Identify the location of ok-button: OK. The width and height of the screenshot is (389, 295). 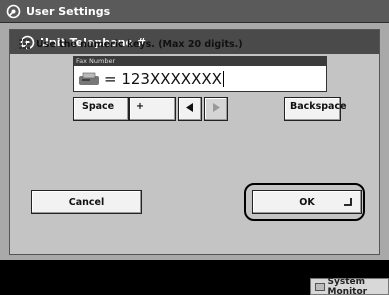
(307, 202).